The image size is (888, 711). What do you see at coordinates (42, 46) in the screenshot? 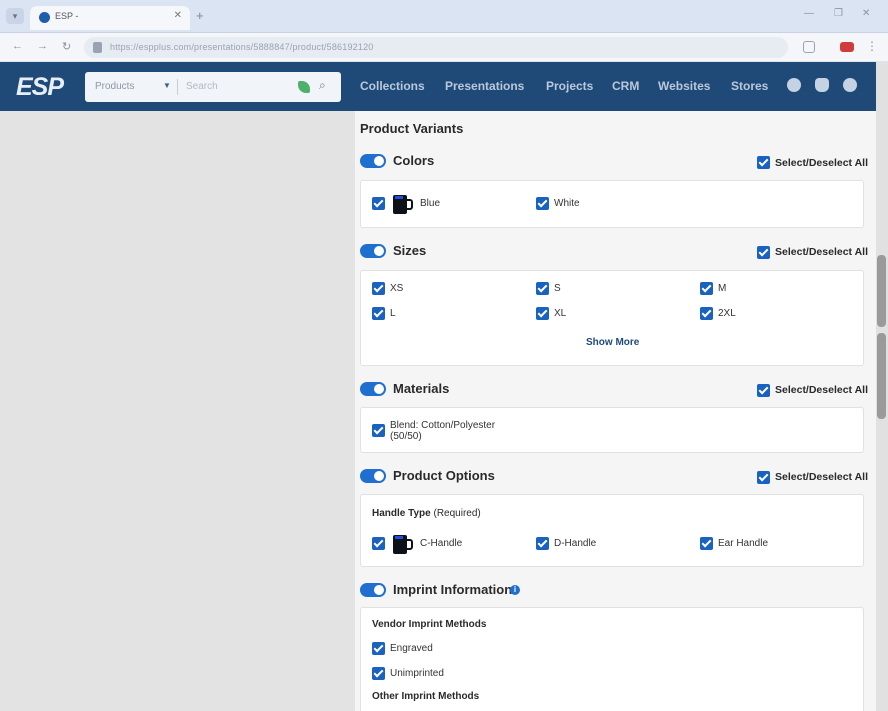
I see `forward-icon: →` at bounding box center [42, 46].